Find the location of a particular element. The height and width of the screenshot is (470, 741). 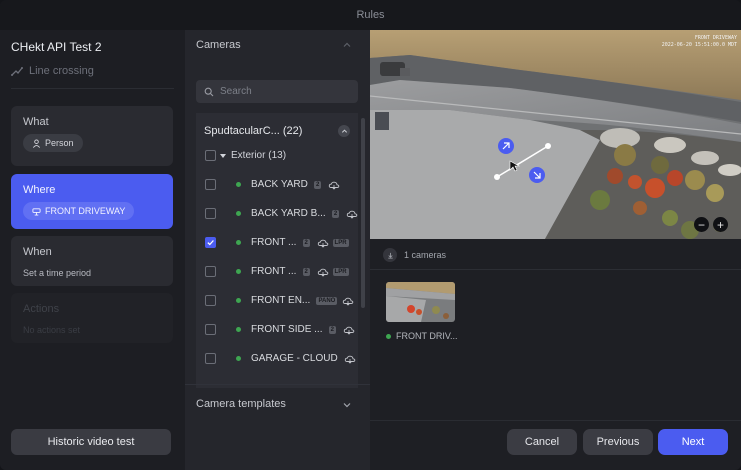

subgroup-checkbox is located at coordinates (210, 155).